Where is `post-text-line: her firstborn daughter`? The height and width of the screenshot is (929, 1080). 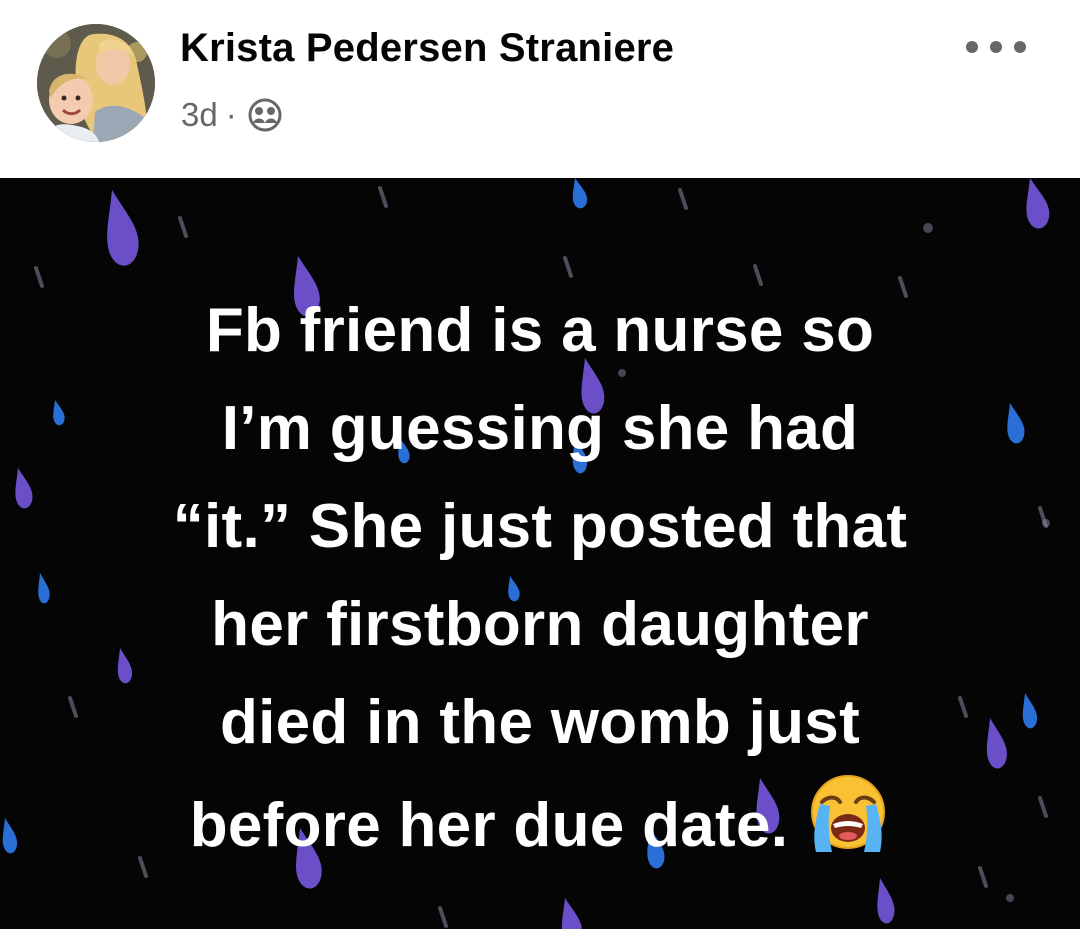 post-text-line: her firstborn daughter is located at coordinates (540, 624).